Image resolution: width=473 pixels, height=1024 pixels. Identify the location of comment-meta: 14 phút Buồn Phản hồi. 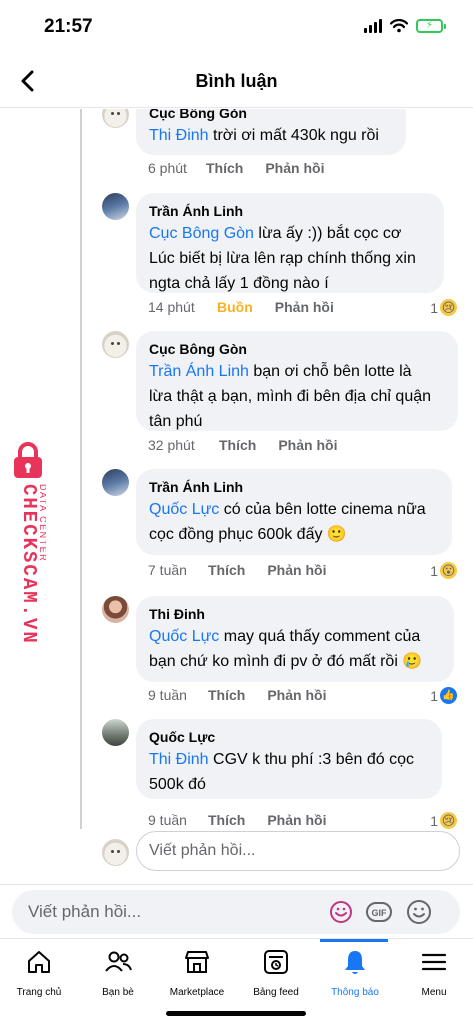
(252, 307).